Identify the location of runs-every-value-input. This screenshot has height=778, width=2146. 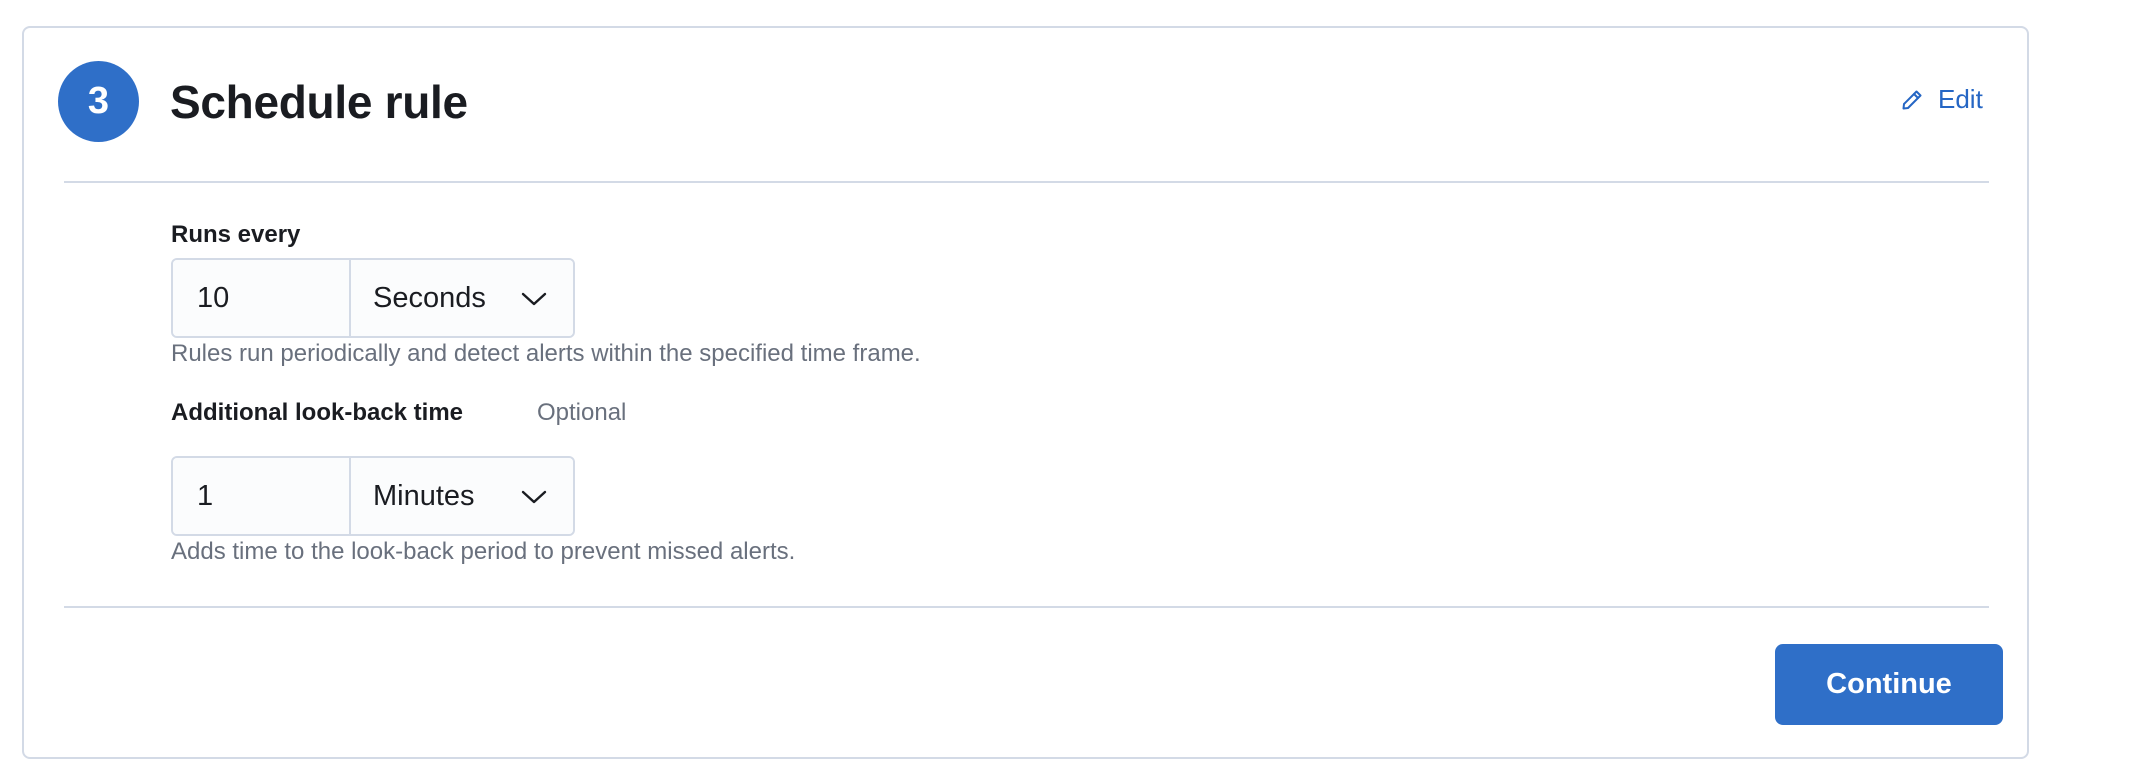
(262, 298).